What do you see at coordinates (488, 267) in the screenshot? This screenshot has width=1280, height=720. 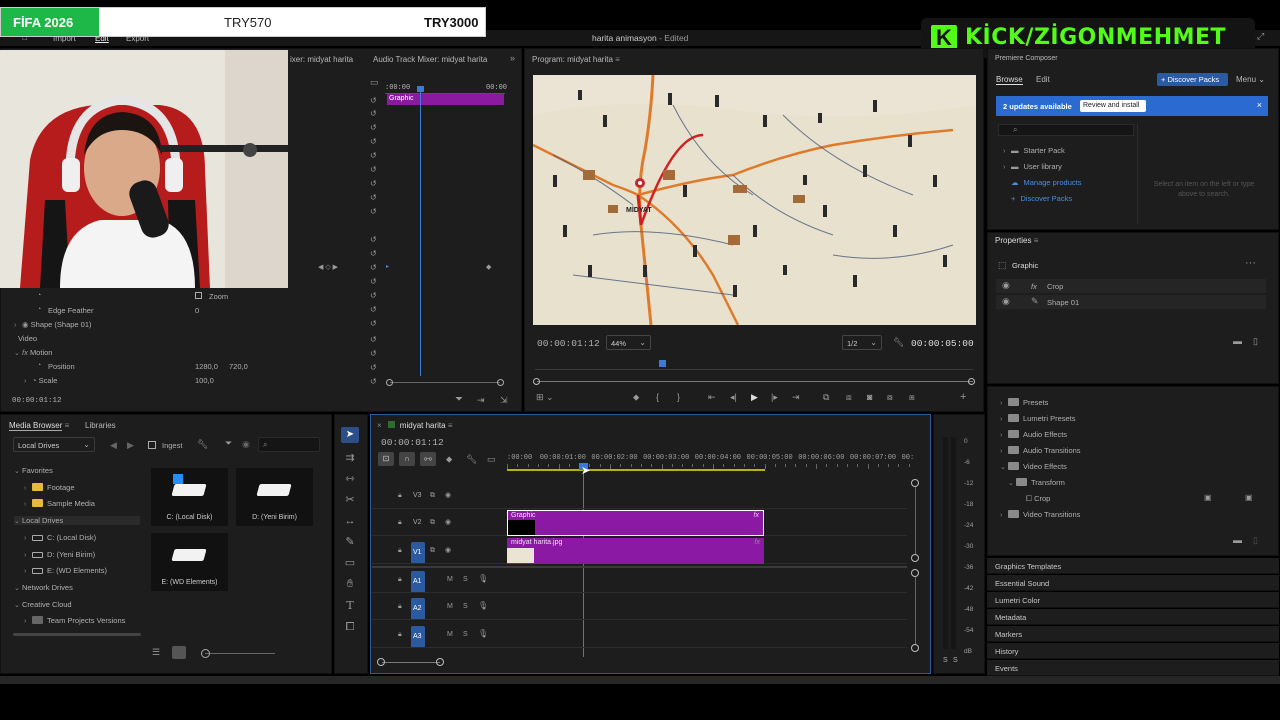 I see `keyframe-icon: ◆` at bounding box center [488, 267].